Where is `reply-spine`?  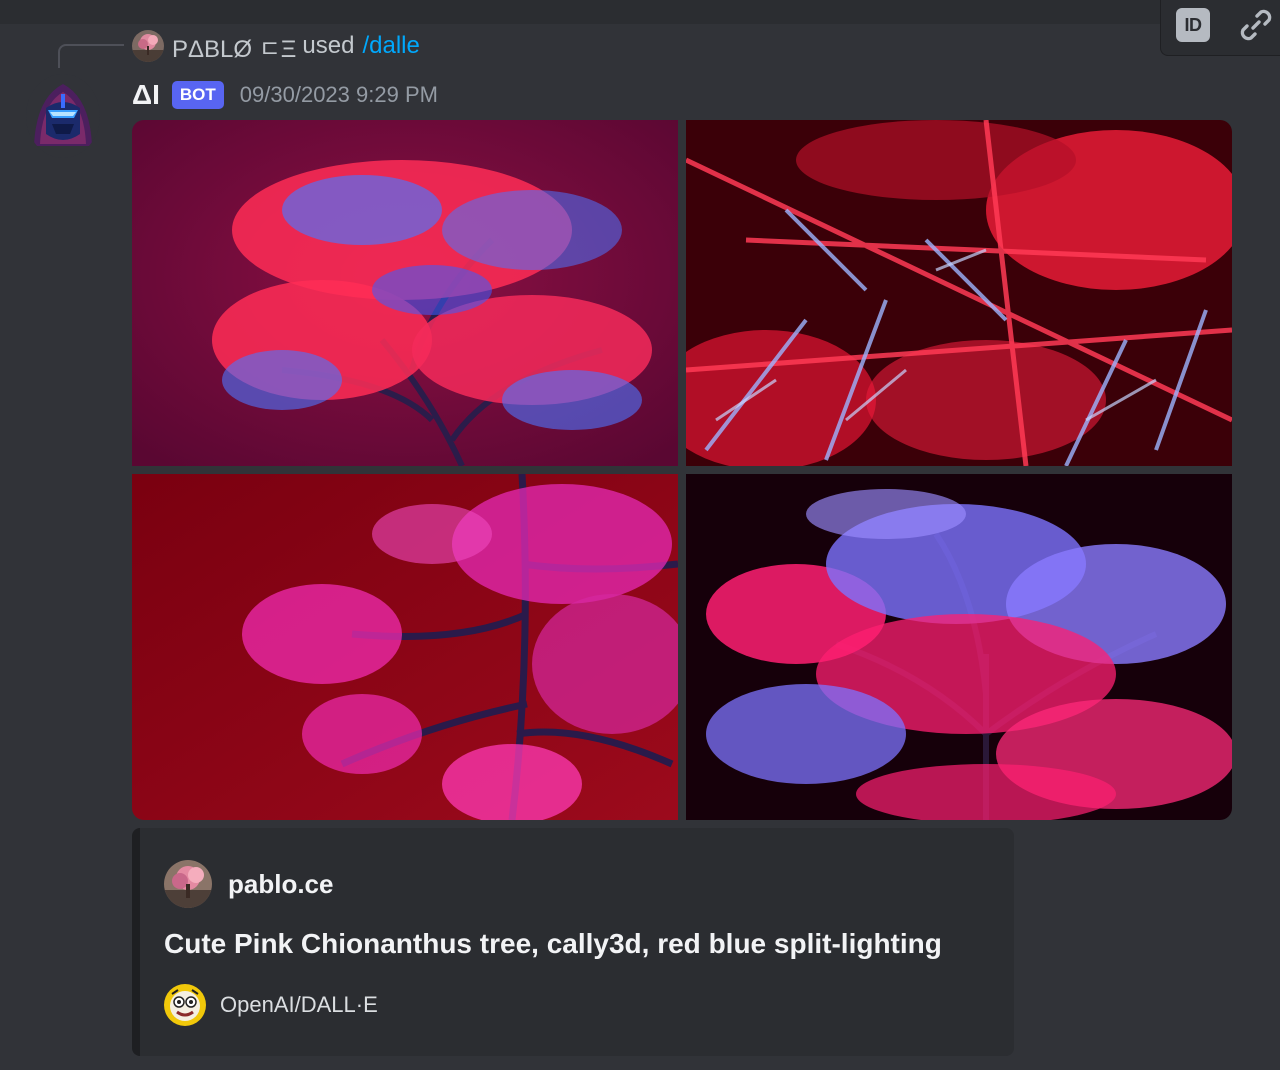 reply-spine is located at coordinates (91, 56).